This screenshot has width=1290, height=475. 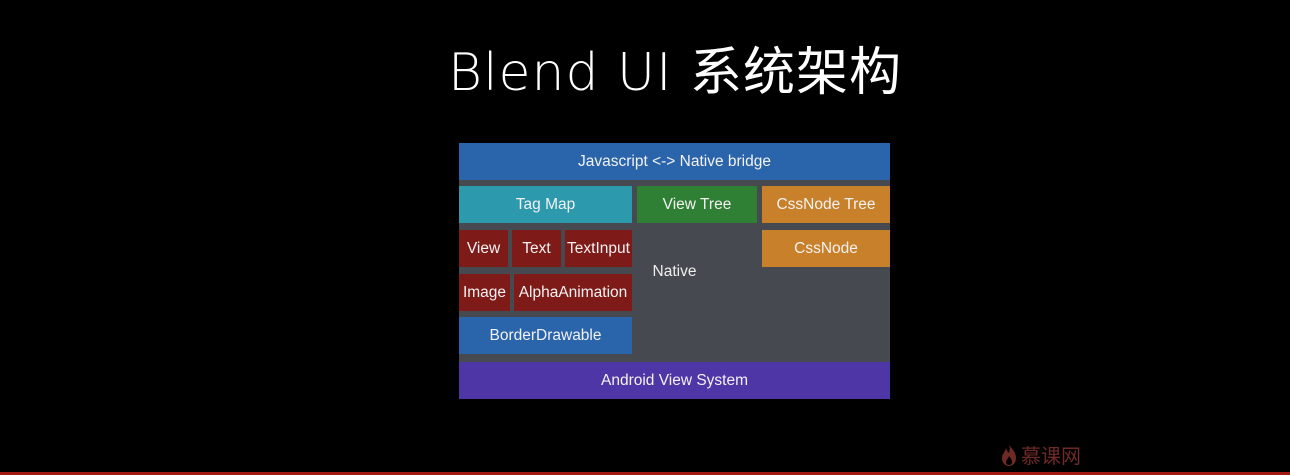 I want to click on bridge-layer: Javascript <-> Native bridge, so click(x=674, y=161).